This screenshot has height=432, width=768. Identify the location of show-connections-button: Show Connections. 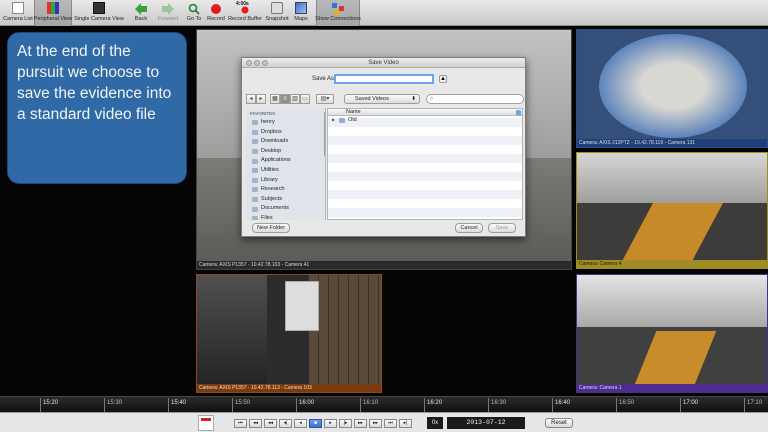
(338, 13).